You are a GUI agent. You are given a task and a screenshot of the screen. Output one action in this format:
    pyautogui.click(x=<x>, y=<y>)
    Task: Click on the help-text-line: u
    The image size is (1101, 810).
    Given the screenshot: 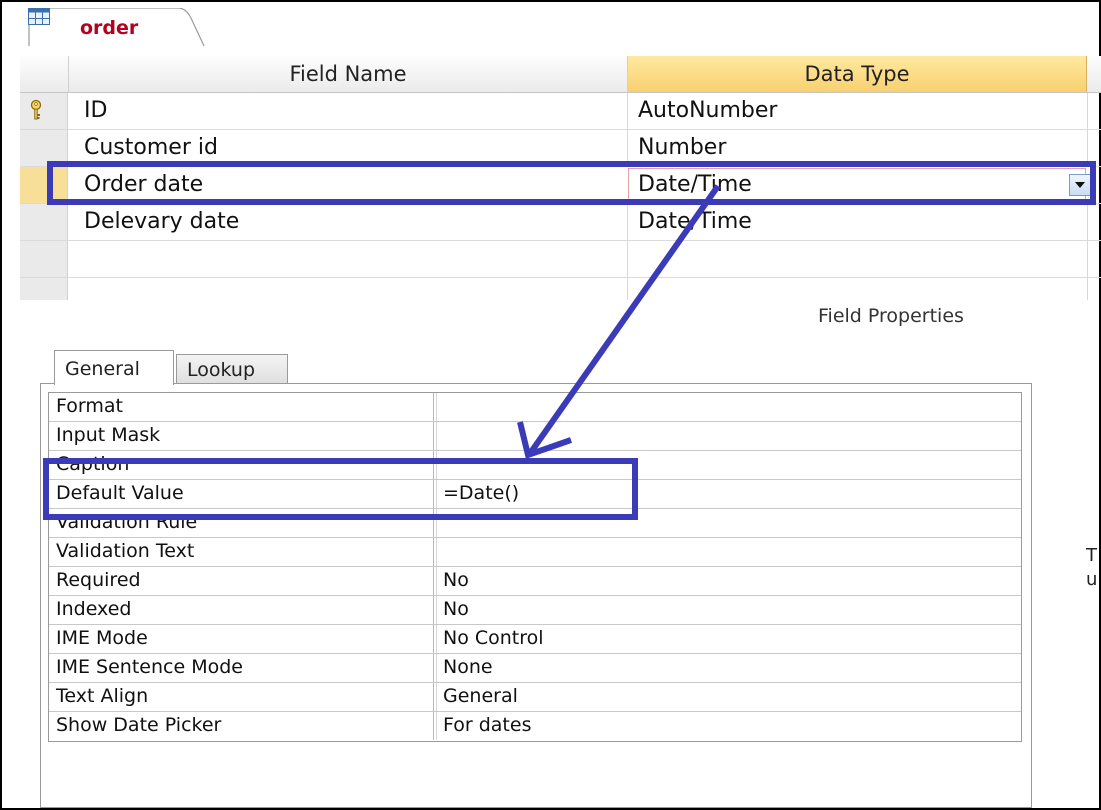 What is the action you would take?
    pyautogui.click(x=1092, y=579)
    